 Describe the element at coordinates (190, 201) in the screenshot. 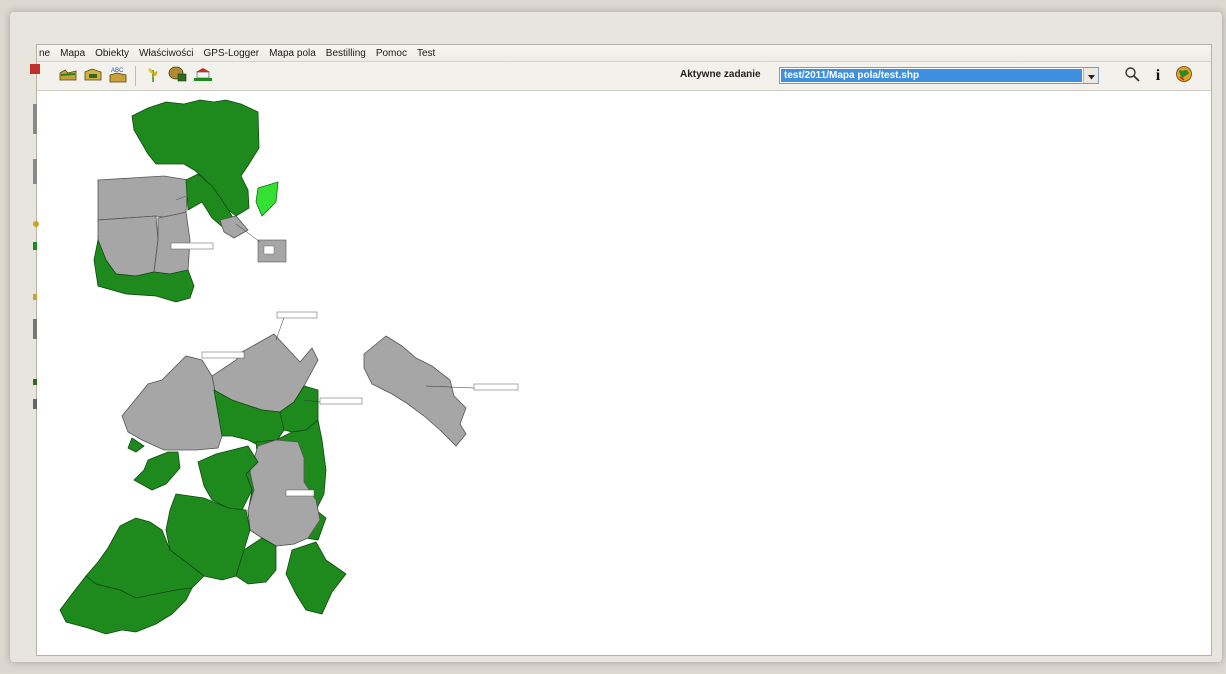

I see `upper-field-cluster` at that location.